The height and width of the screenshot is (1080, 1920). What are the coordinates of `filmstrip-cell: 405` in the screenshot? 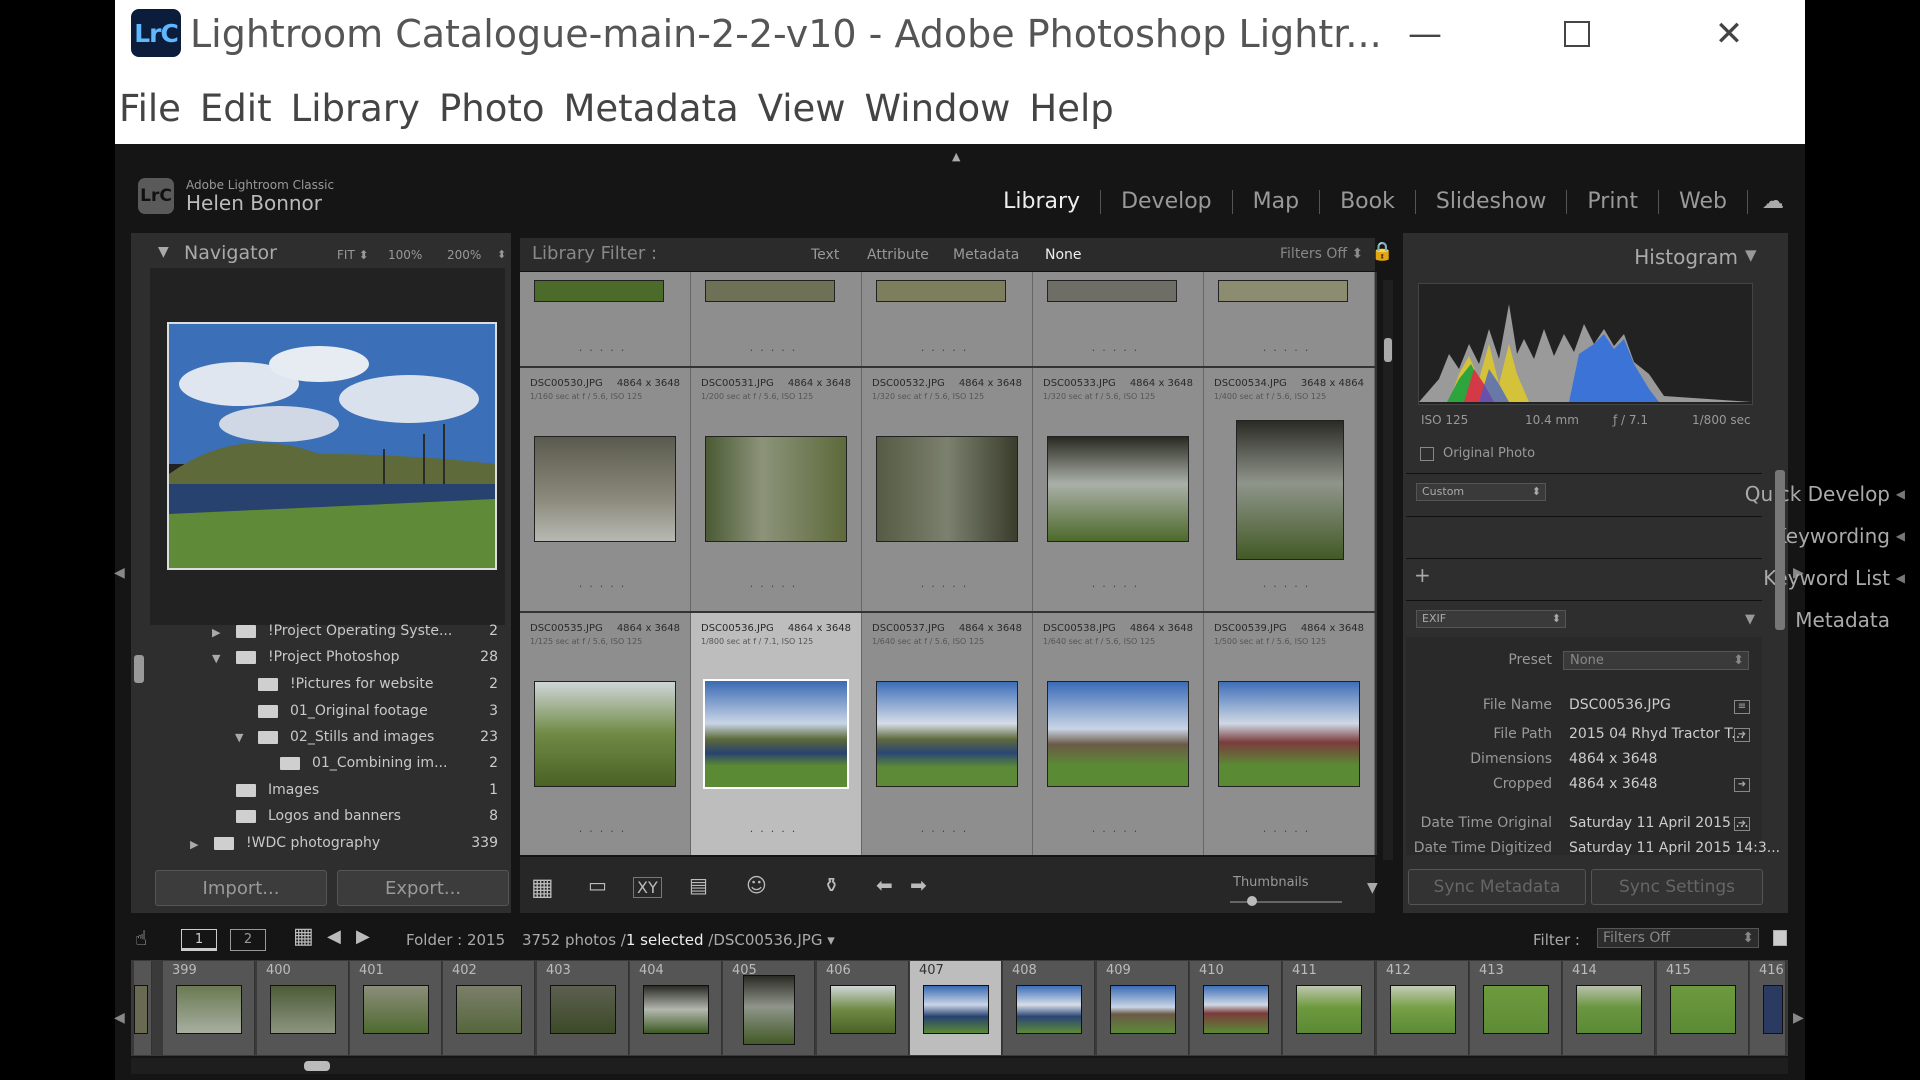 It's located at (769, 1008).